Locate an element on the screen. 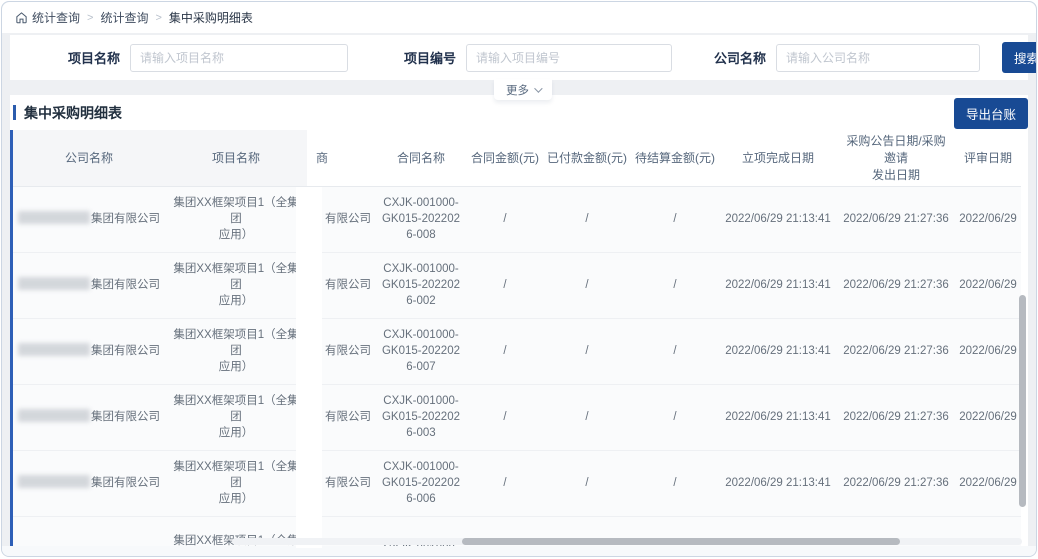 This screenshot has height=559, width=1038. column-header-company_suffix: 公司名称 is located at coordinates (89, 158).